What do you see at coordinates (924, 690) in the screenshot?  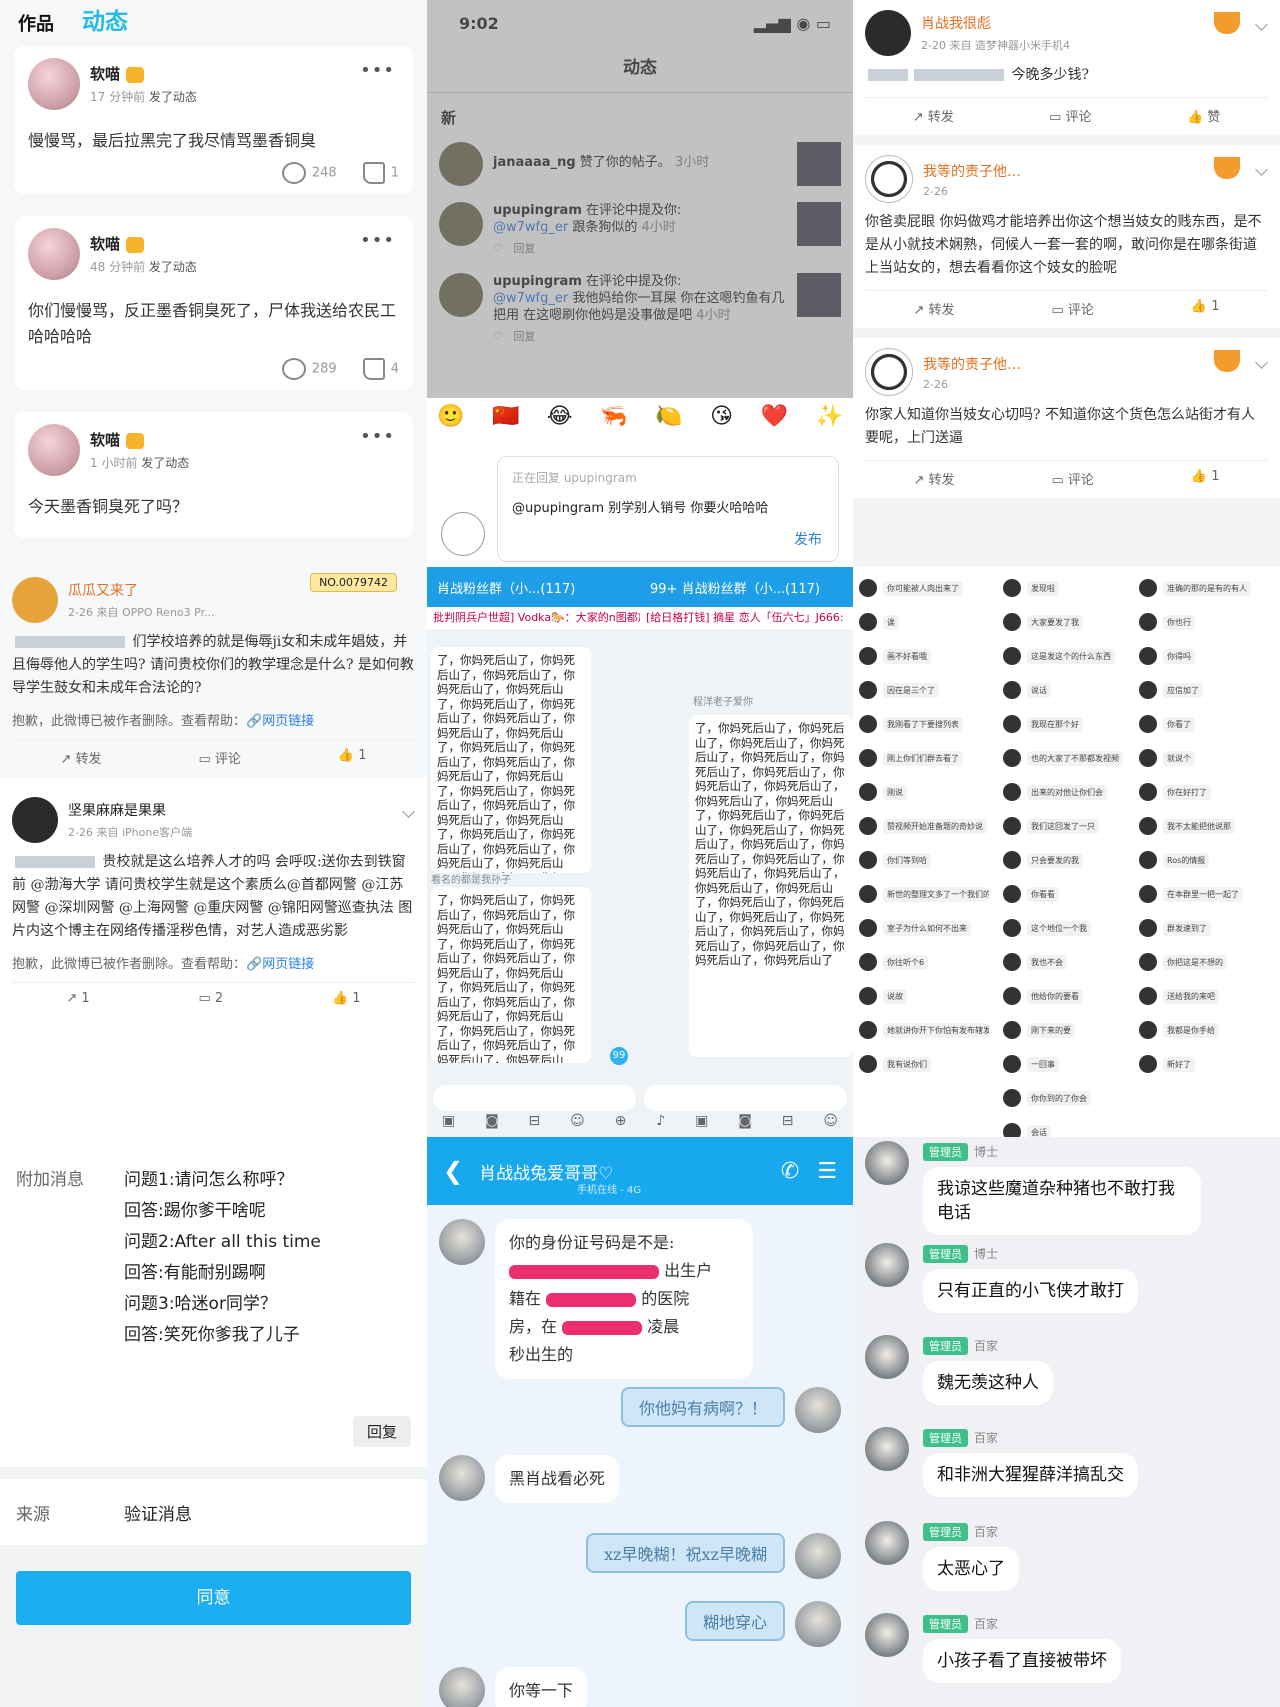 I see `chat-row: 因在是三个了` at bounding box center [924, 690].